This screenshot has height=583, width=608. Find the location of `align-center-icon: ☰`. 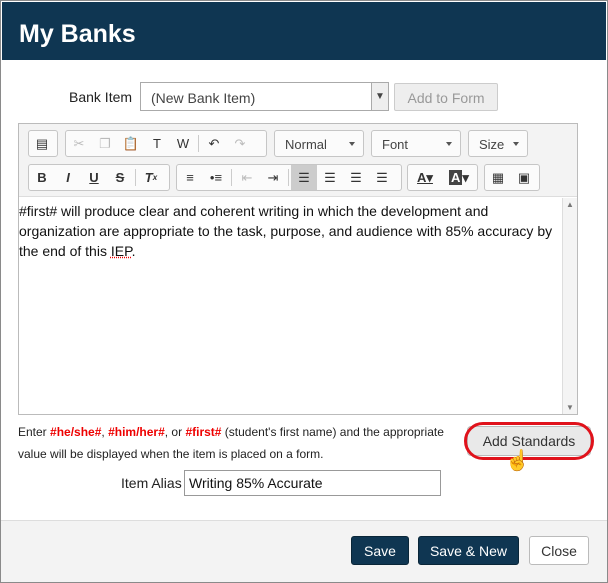

align-center-icon: ☰ is located at coordinates (330, 177).